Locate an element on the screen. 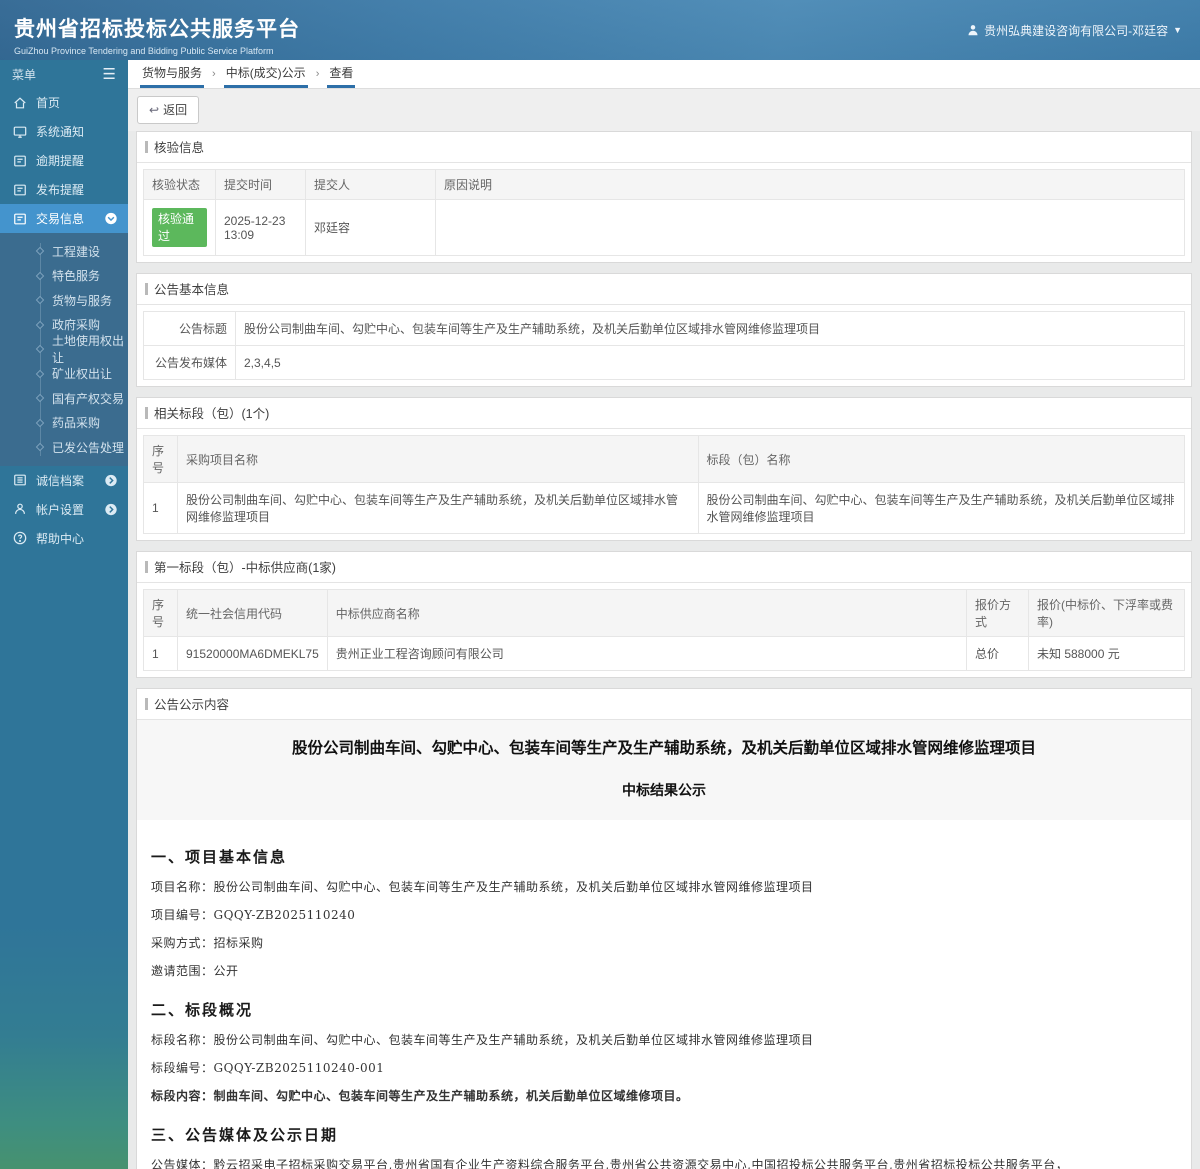 This screenshot has height=1169, width=1200. project-code-line: 项目编号：GQQY-ZB2025110240 is located at coordinates (253, 915).